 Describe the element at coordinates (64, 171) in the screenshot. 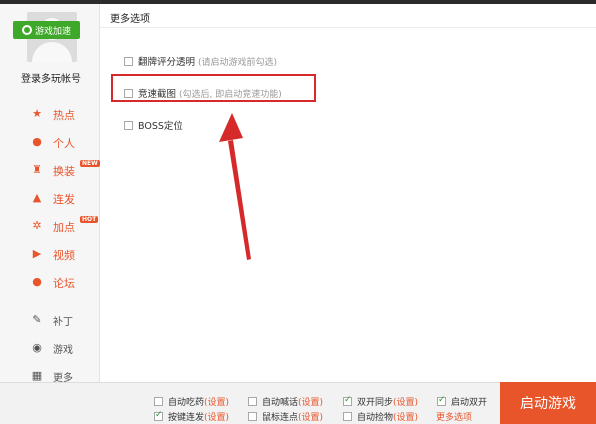

I see `sidebar-item-label: 换装` at that location.